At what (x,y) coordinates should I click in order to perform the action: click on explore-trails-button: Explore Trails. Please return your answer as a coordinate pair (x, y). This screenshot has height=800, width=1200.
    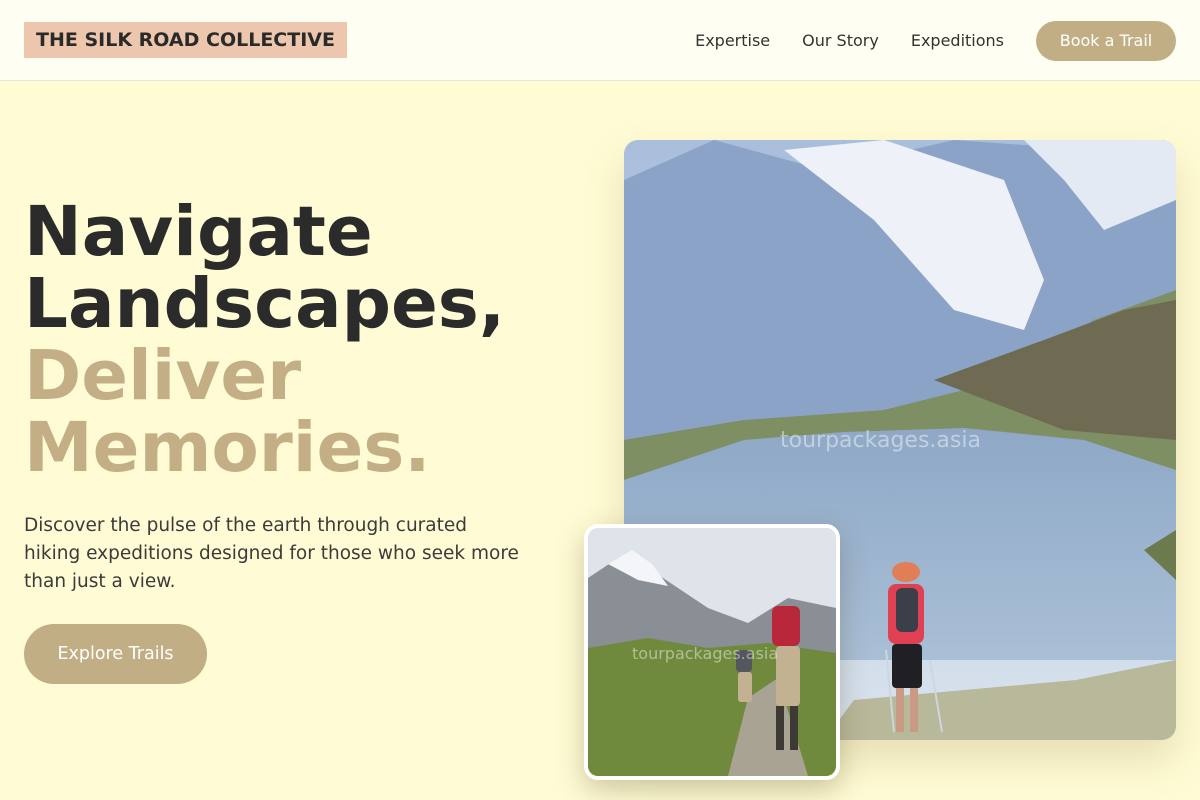
    Looking at the image, I should click on (115, 654).